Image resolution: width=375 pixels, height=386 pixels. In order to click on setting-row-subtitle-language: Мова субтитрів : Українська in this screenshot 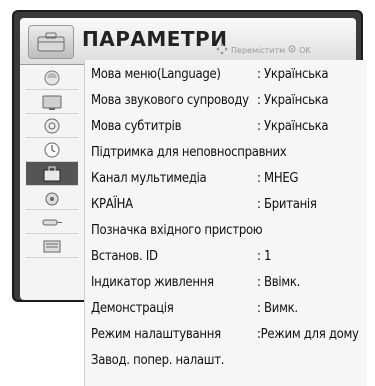, I will do `click(210, 126)`.